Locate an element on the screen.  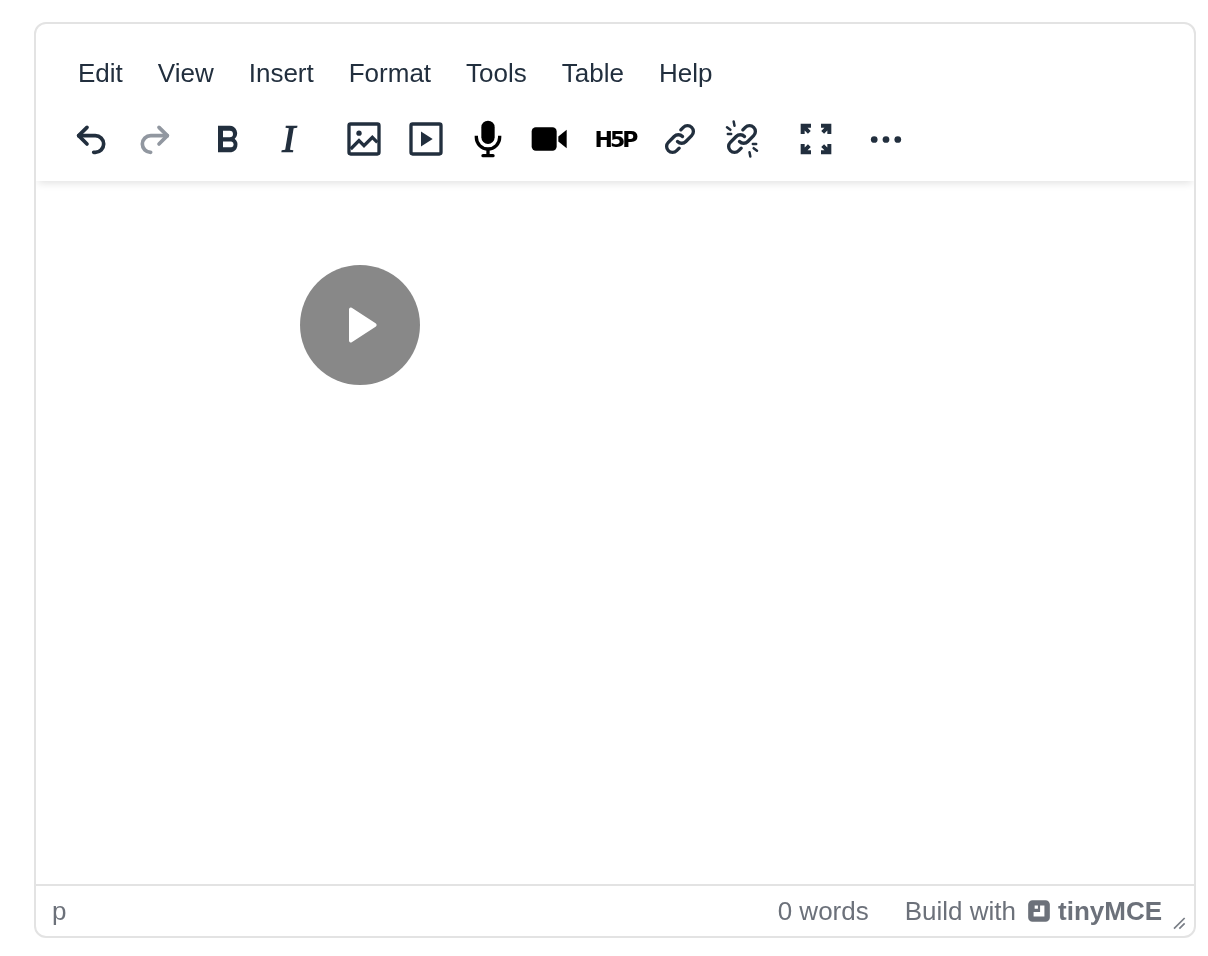
menu-item: Insert is located at coordinates (281, 73).